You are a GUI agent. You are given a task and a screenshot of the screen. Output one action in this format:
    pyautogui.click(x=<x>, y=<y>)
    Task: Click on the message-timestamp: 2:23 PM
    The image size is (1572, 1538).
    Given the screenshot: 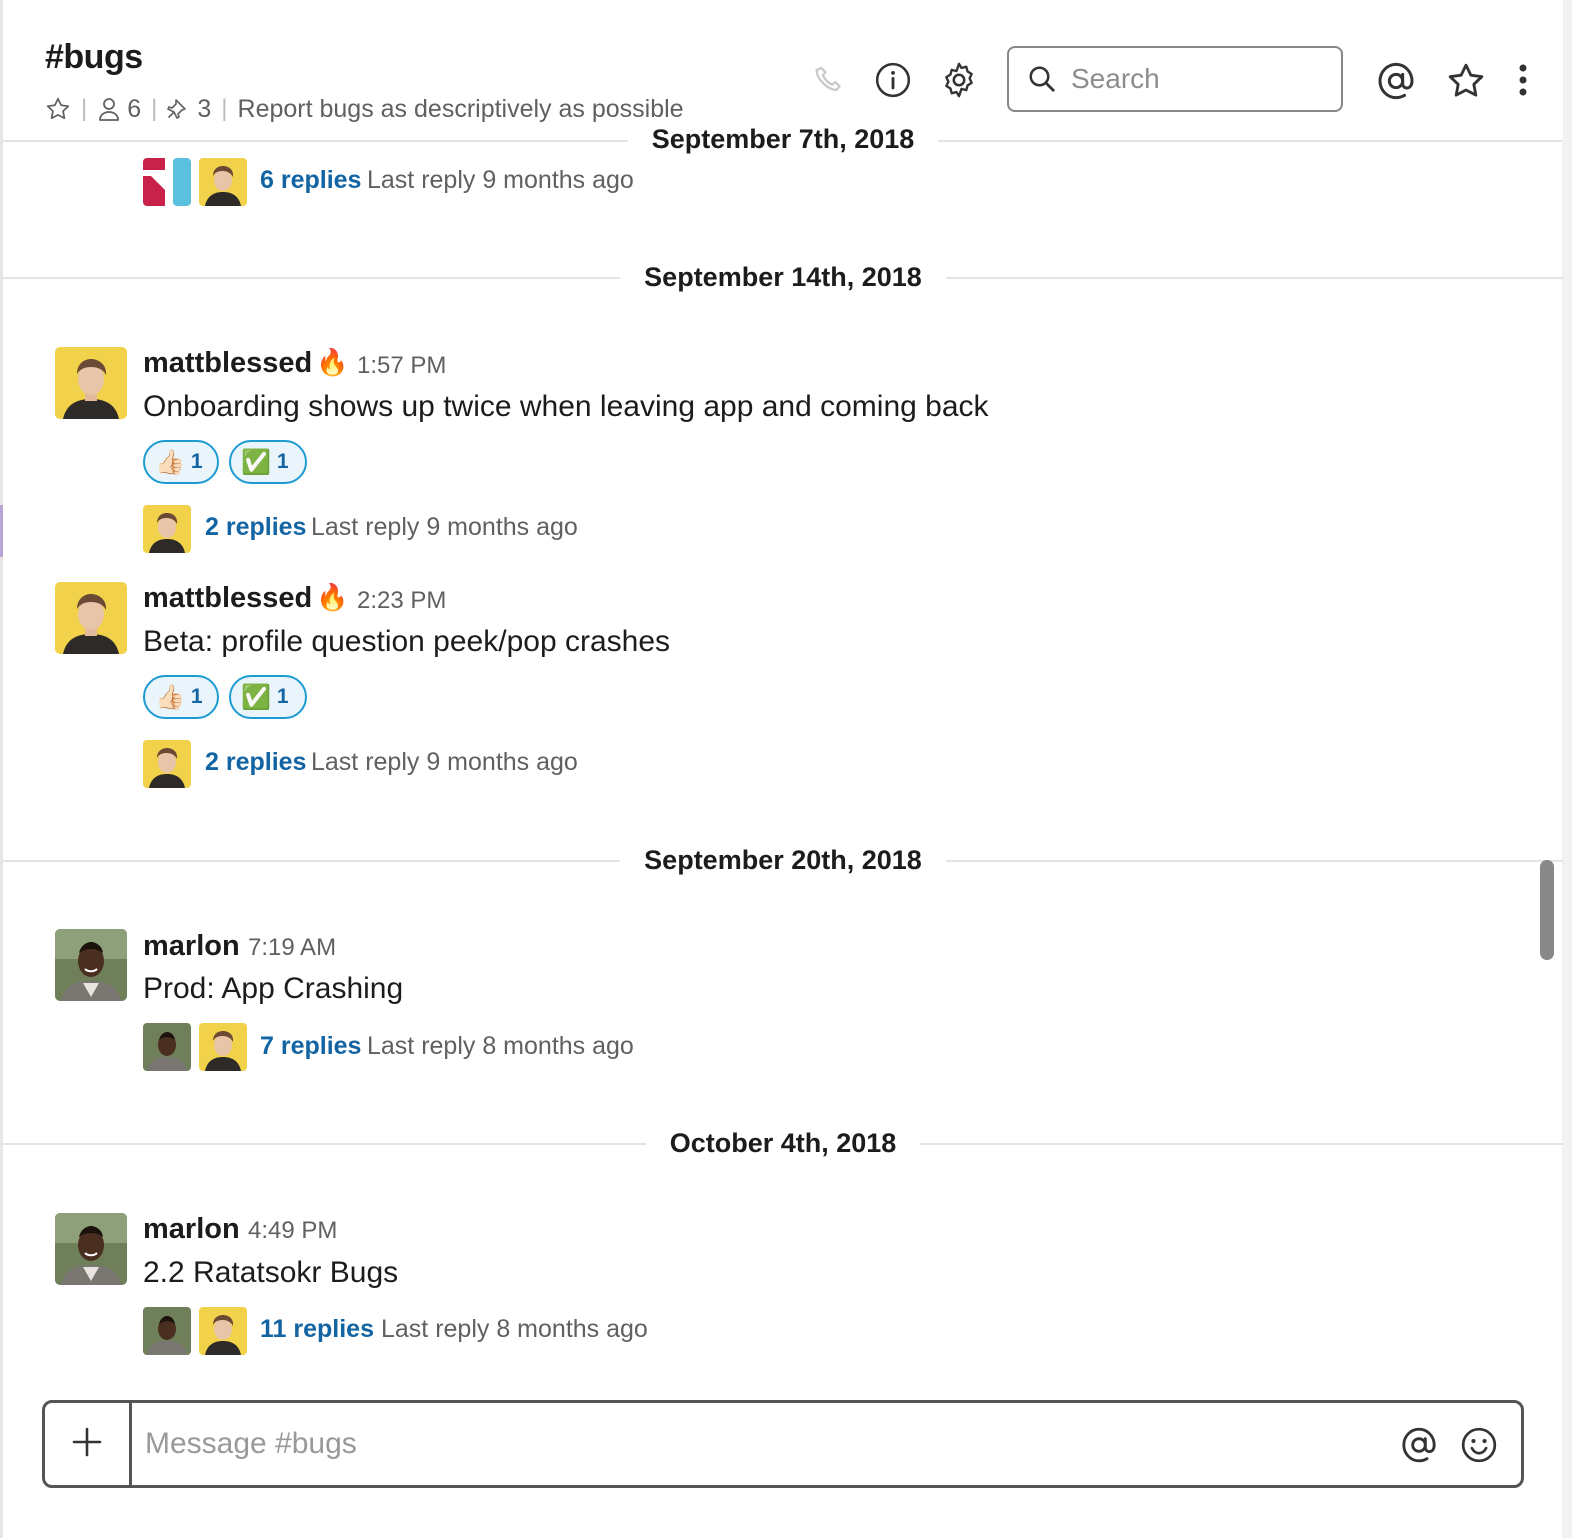 What is the action you would take?
    pyautogui.click(x=401, y=601)
    